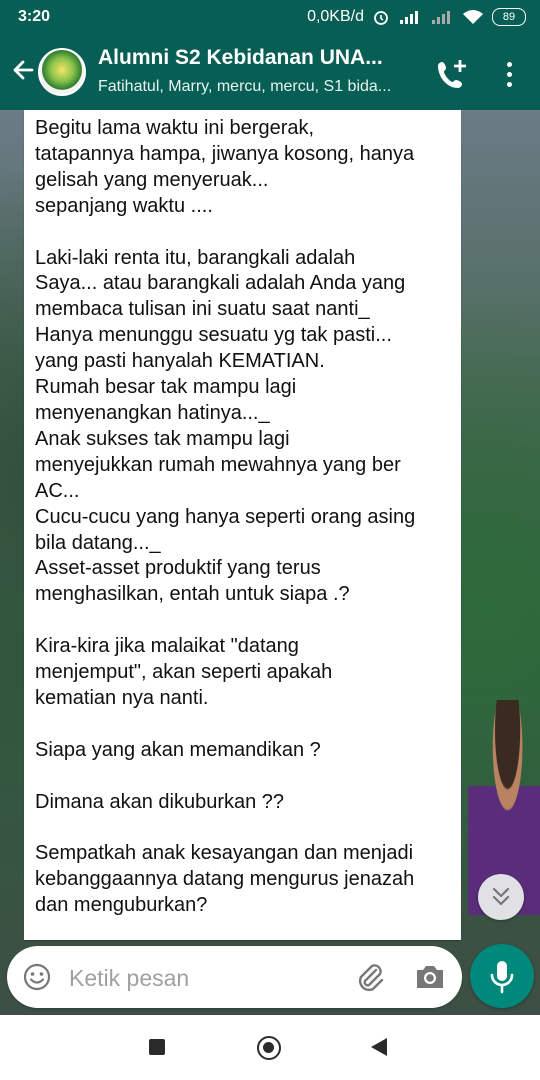  Describe the element at coordinates (381, 18) in the screenshot. I see `alarm-icon` at that location.